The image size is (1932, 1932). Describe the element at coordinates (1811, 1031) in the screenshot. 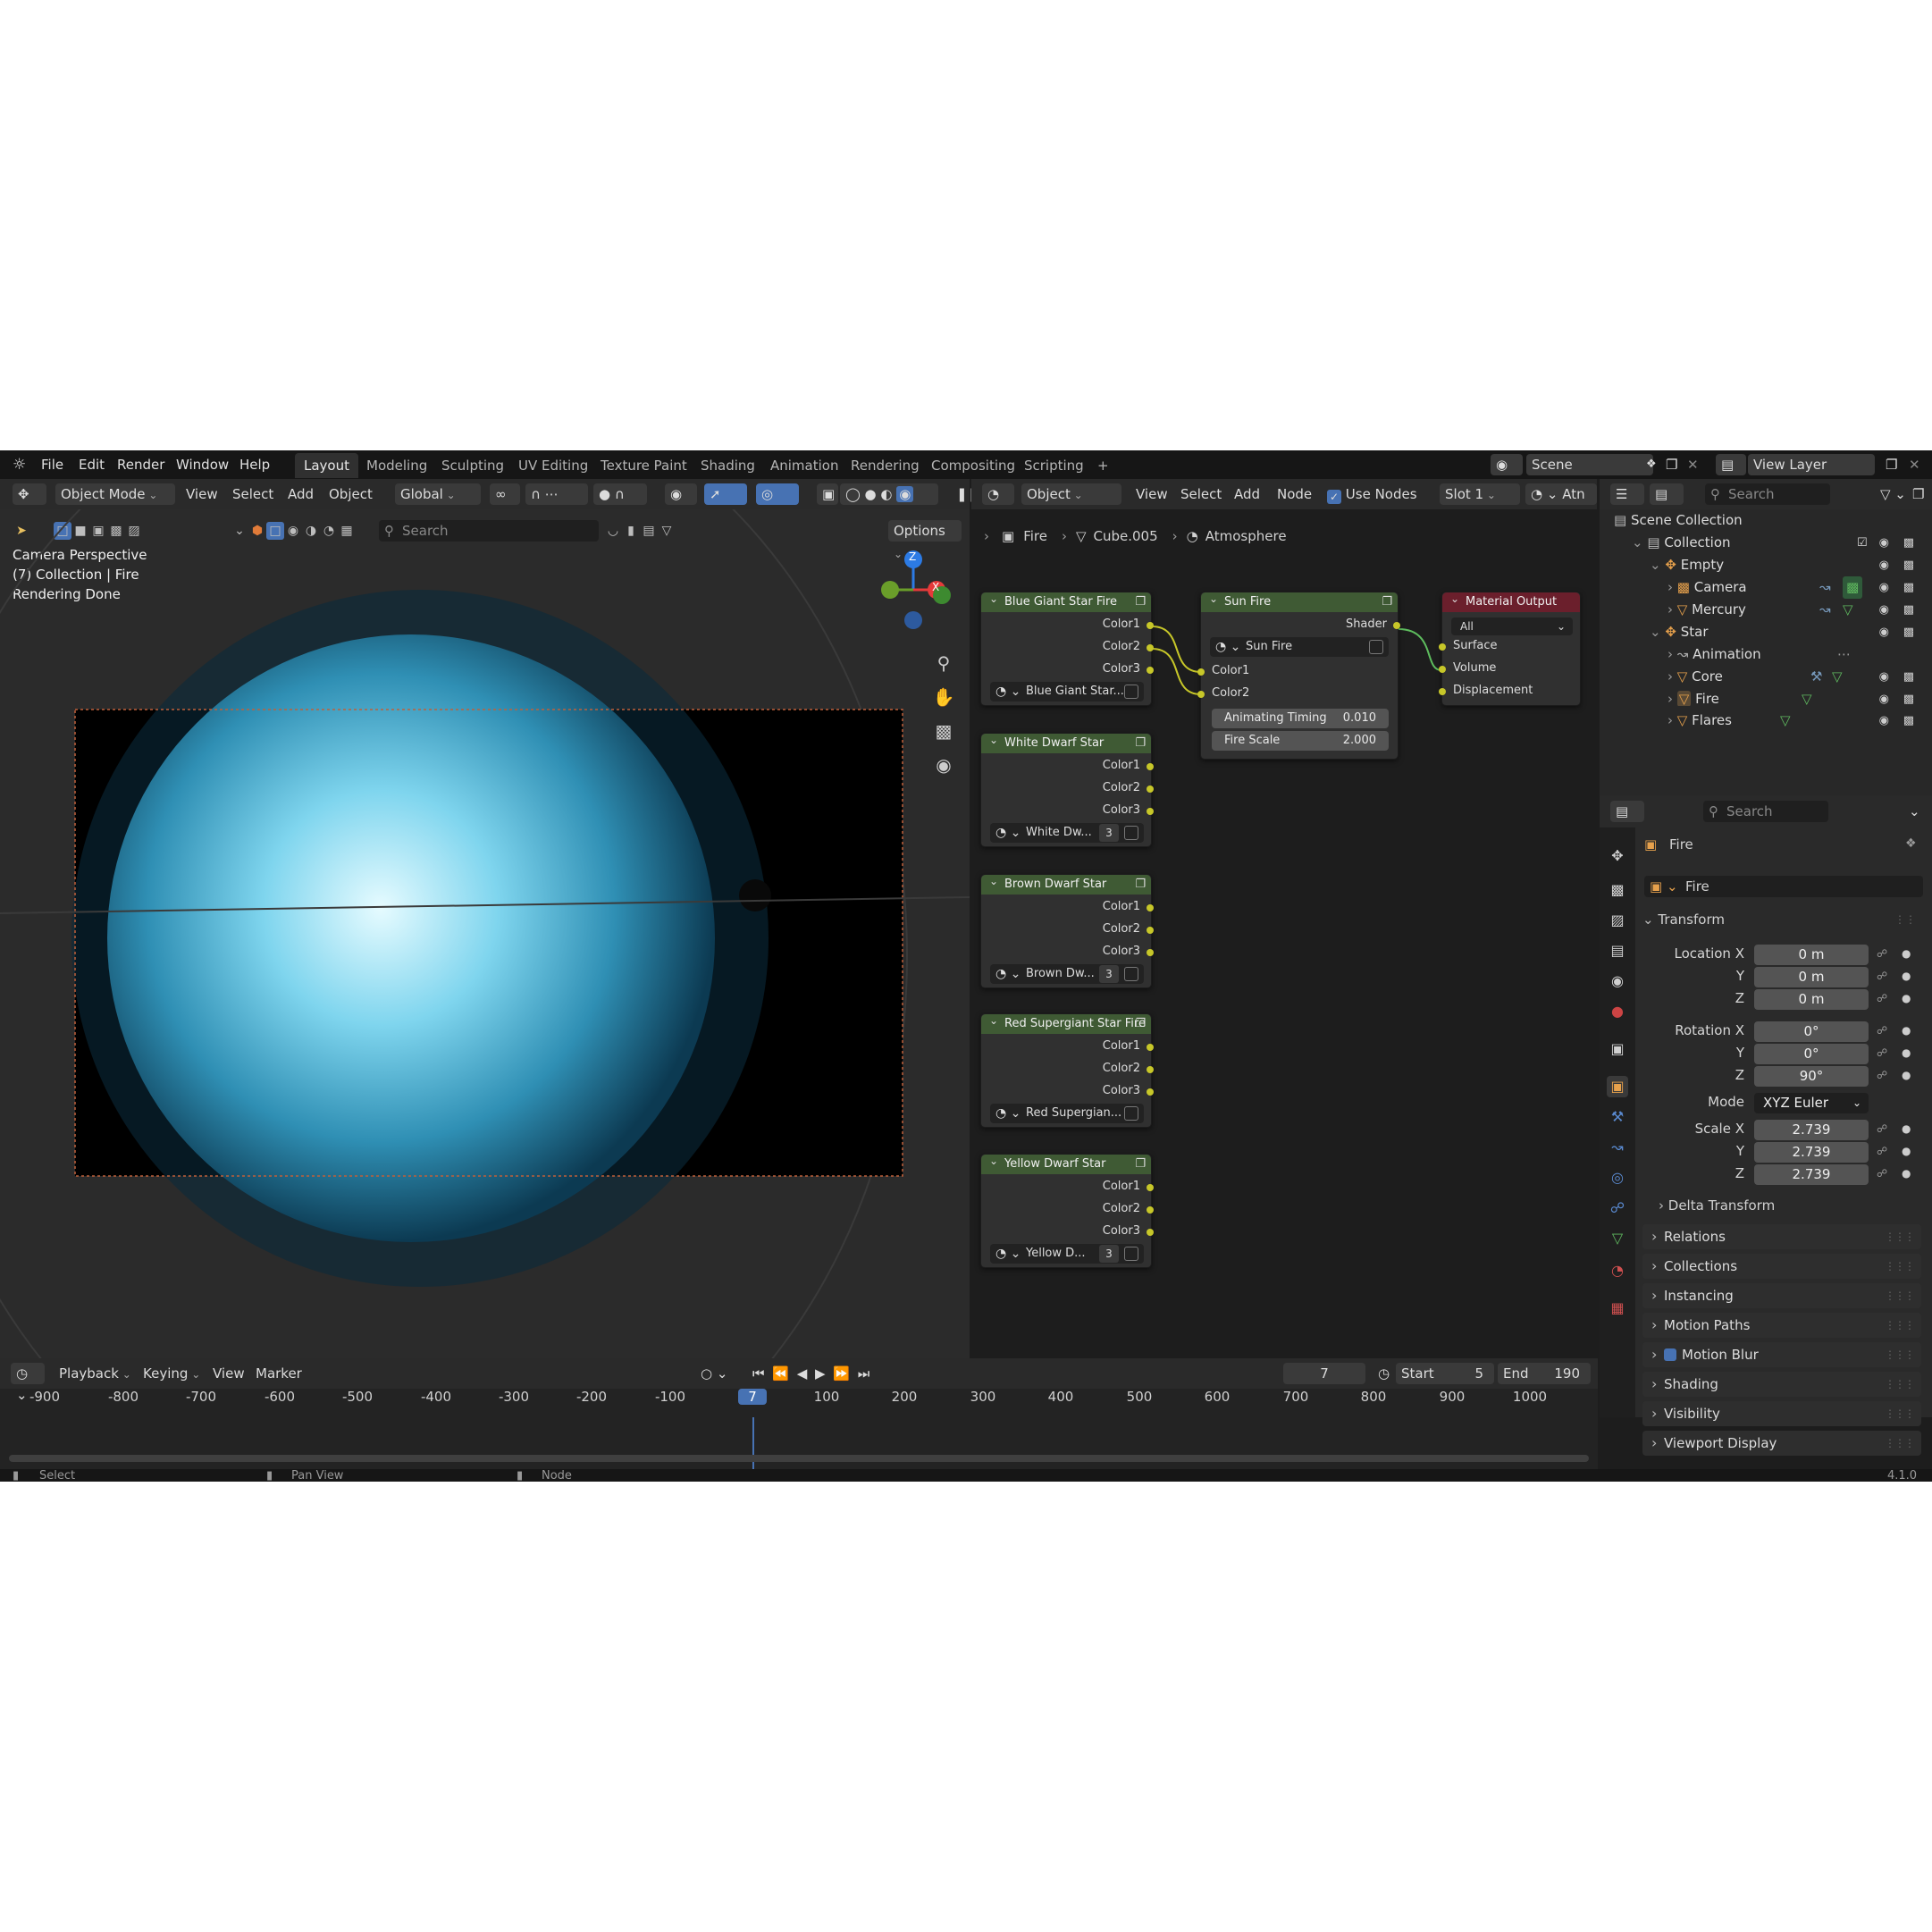

I see `rotation-x-field: 0°` at that location.